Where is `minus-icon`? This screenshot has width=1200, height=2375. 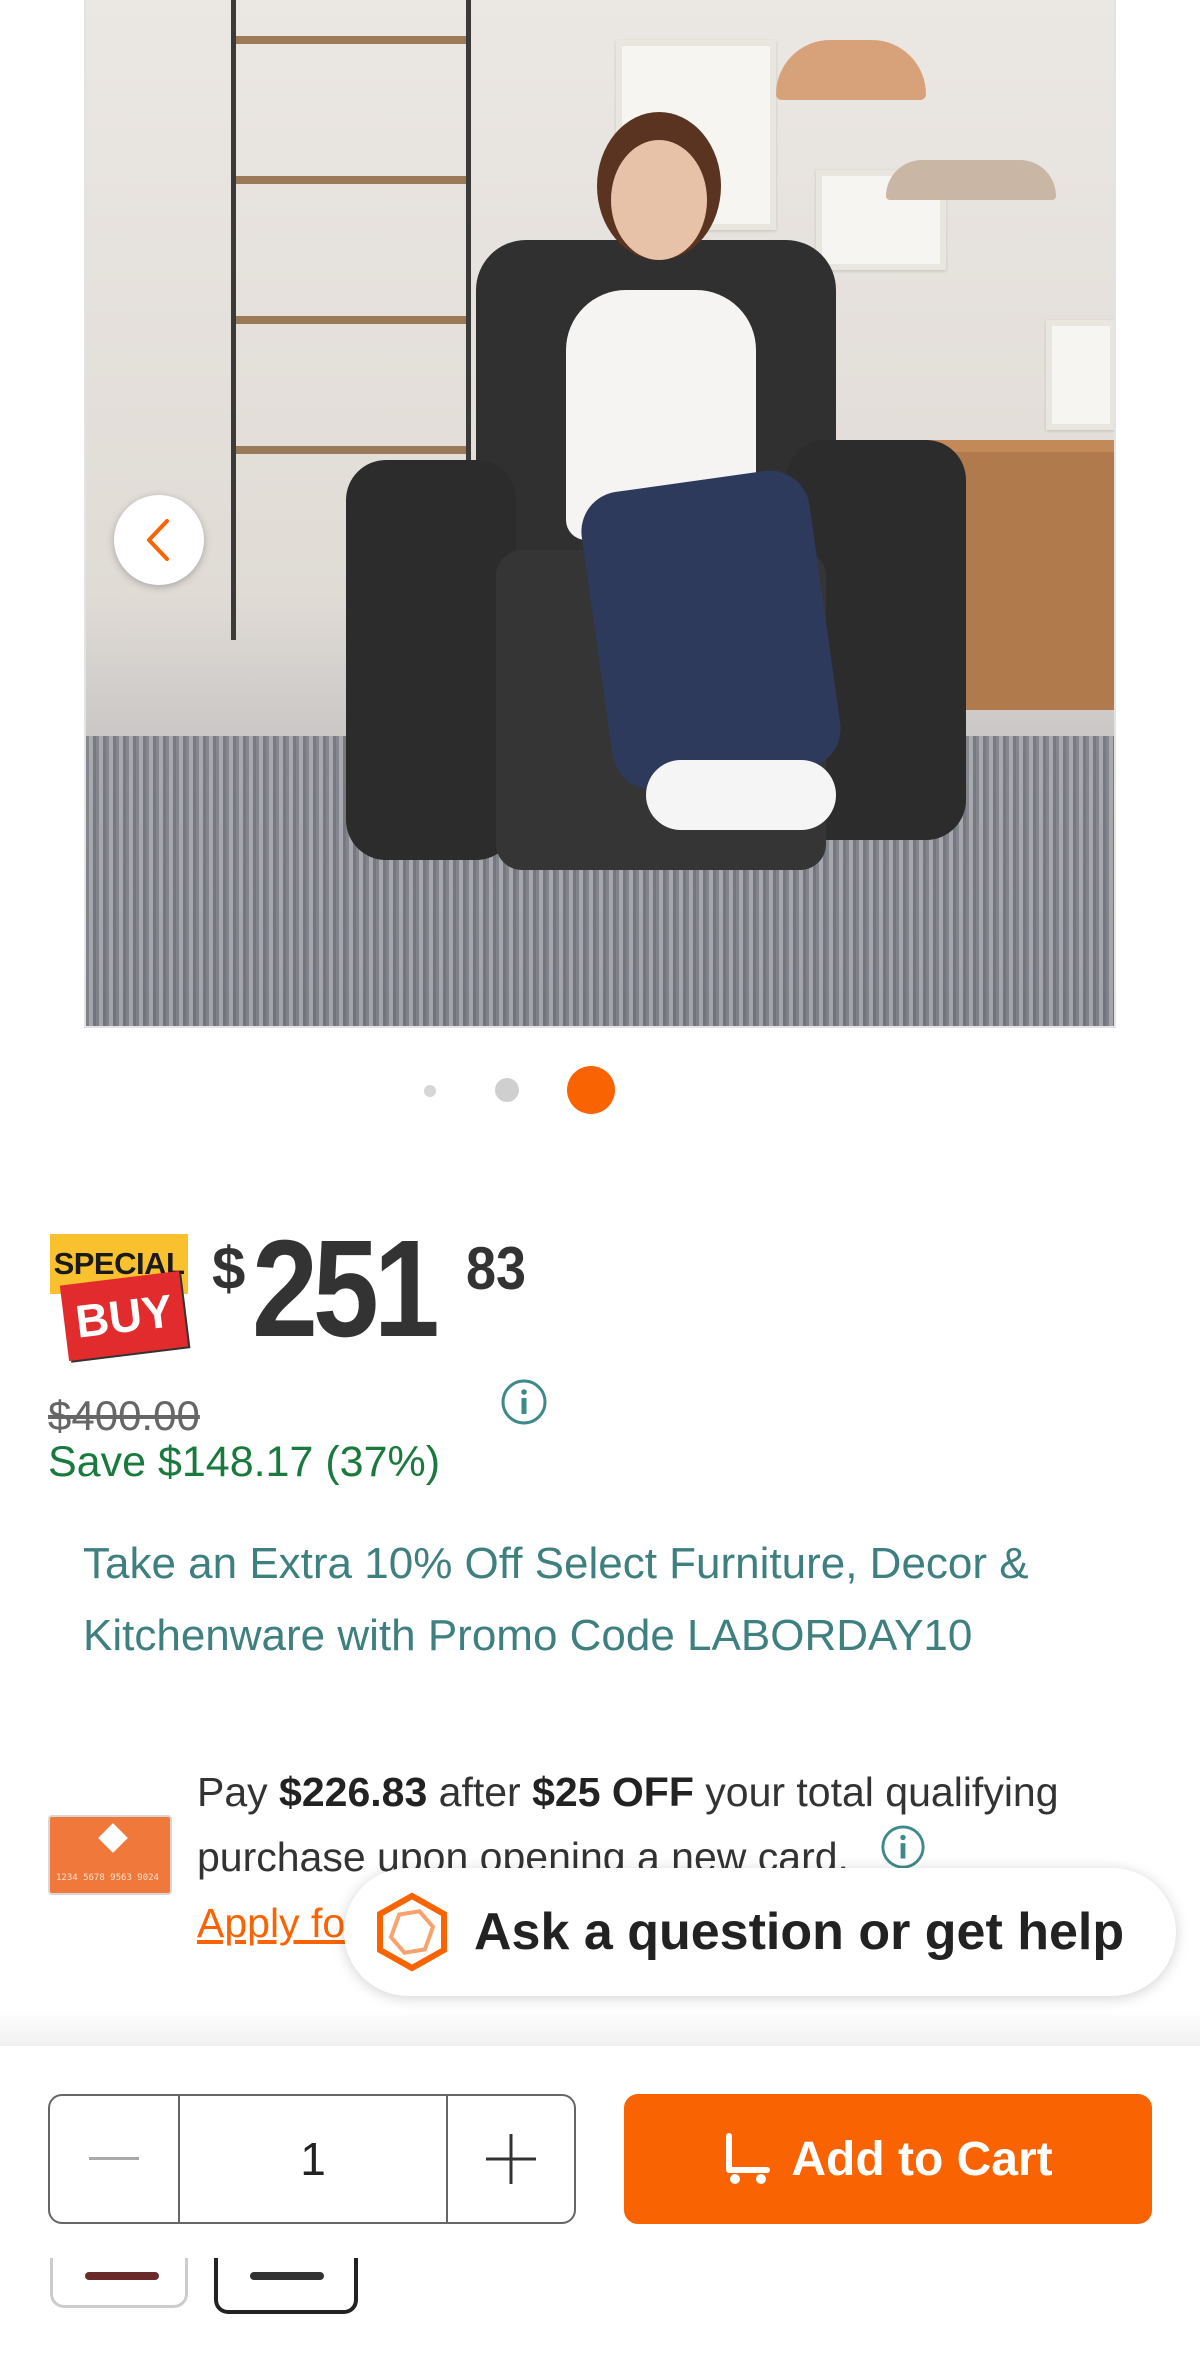
minus-icon is located at coordinates (114, 2158).